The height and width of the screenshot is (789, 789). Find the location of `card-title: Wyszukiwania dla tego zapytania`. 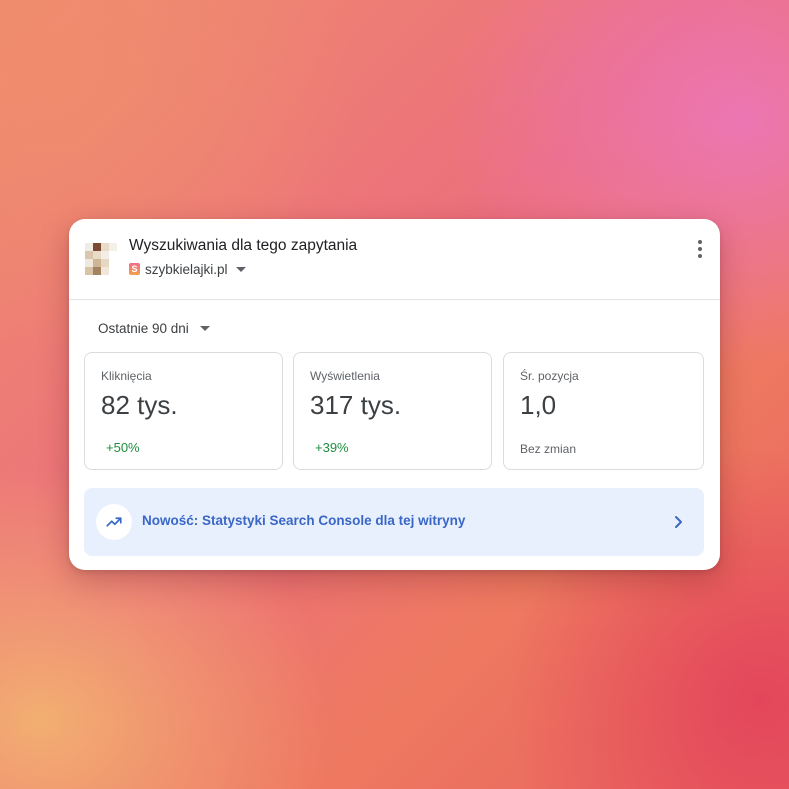

card-title: Wyszukiwania dla tego zapytania is located at coordinates (243, 245).